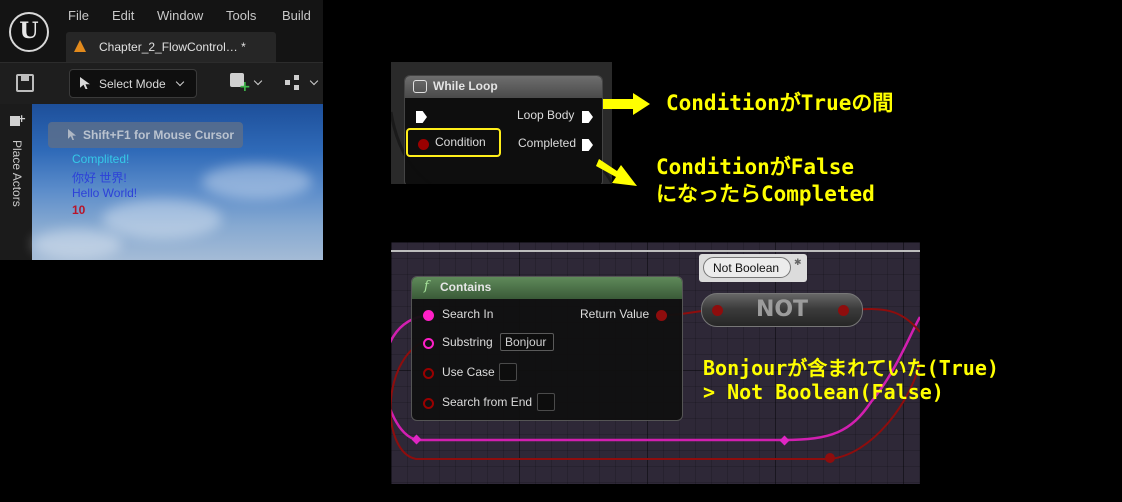 This screenshot has width=1122, height=502. What do you see at coordinates (17, 173) in the screenshot?
I see `place-actors-label: Place Actors` at bounding box center [17, 173].